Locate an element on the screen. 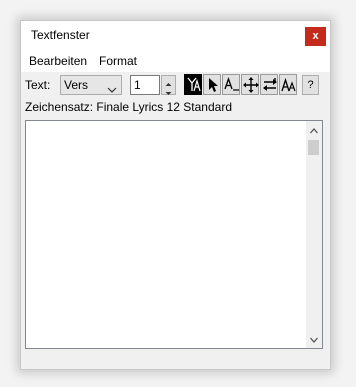  chevron-down-icon is located at coordinates (112, 90).